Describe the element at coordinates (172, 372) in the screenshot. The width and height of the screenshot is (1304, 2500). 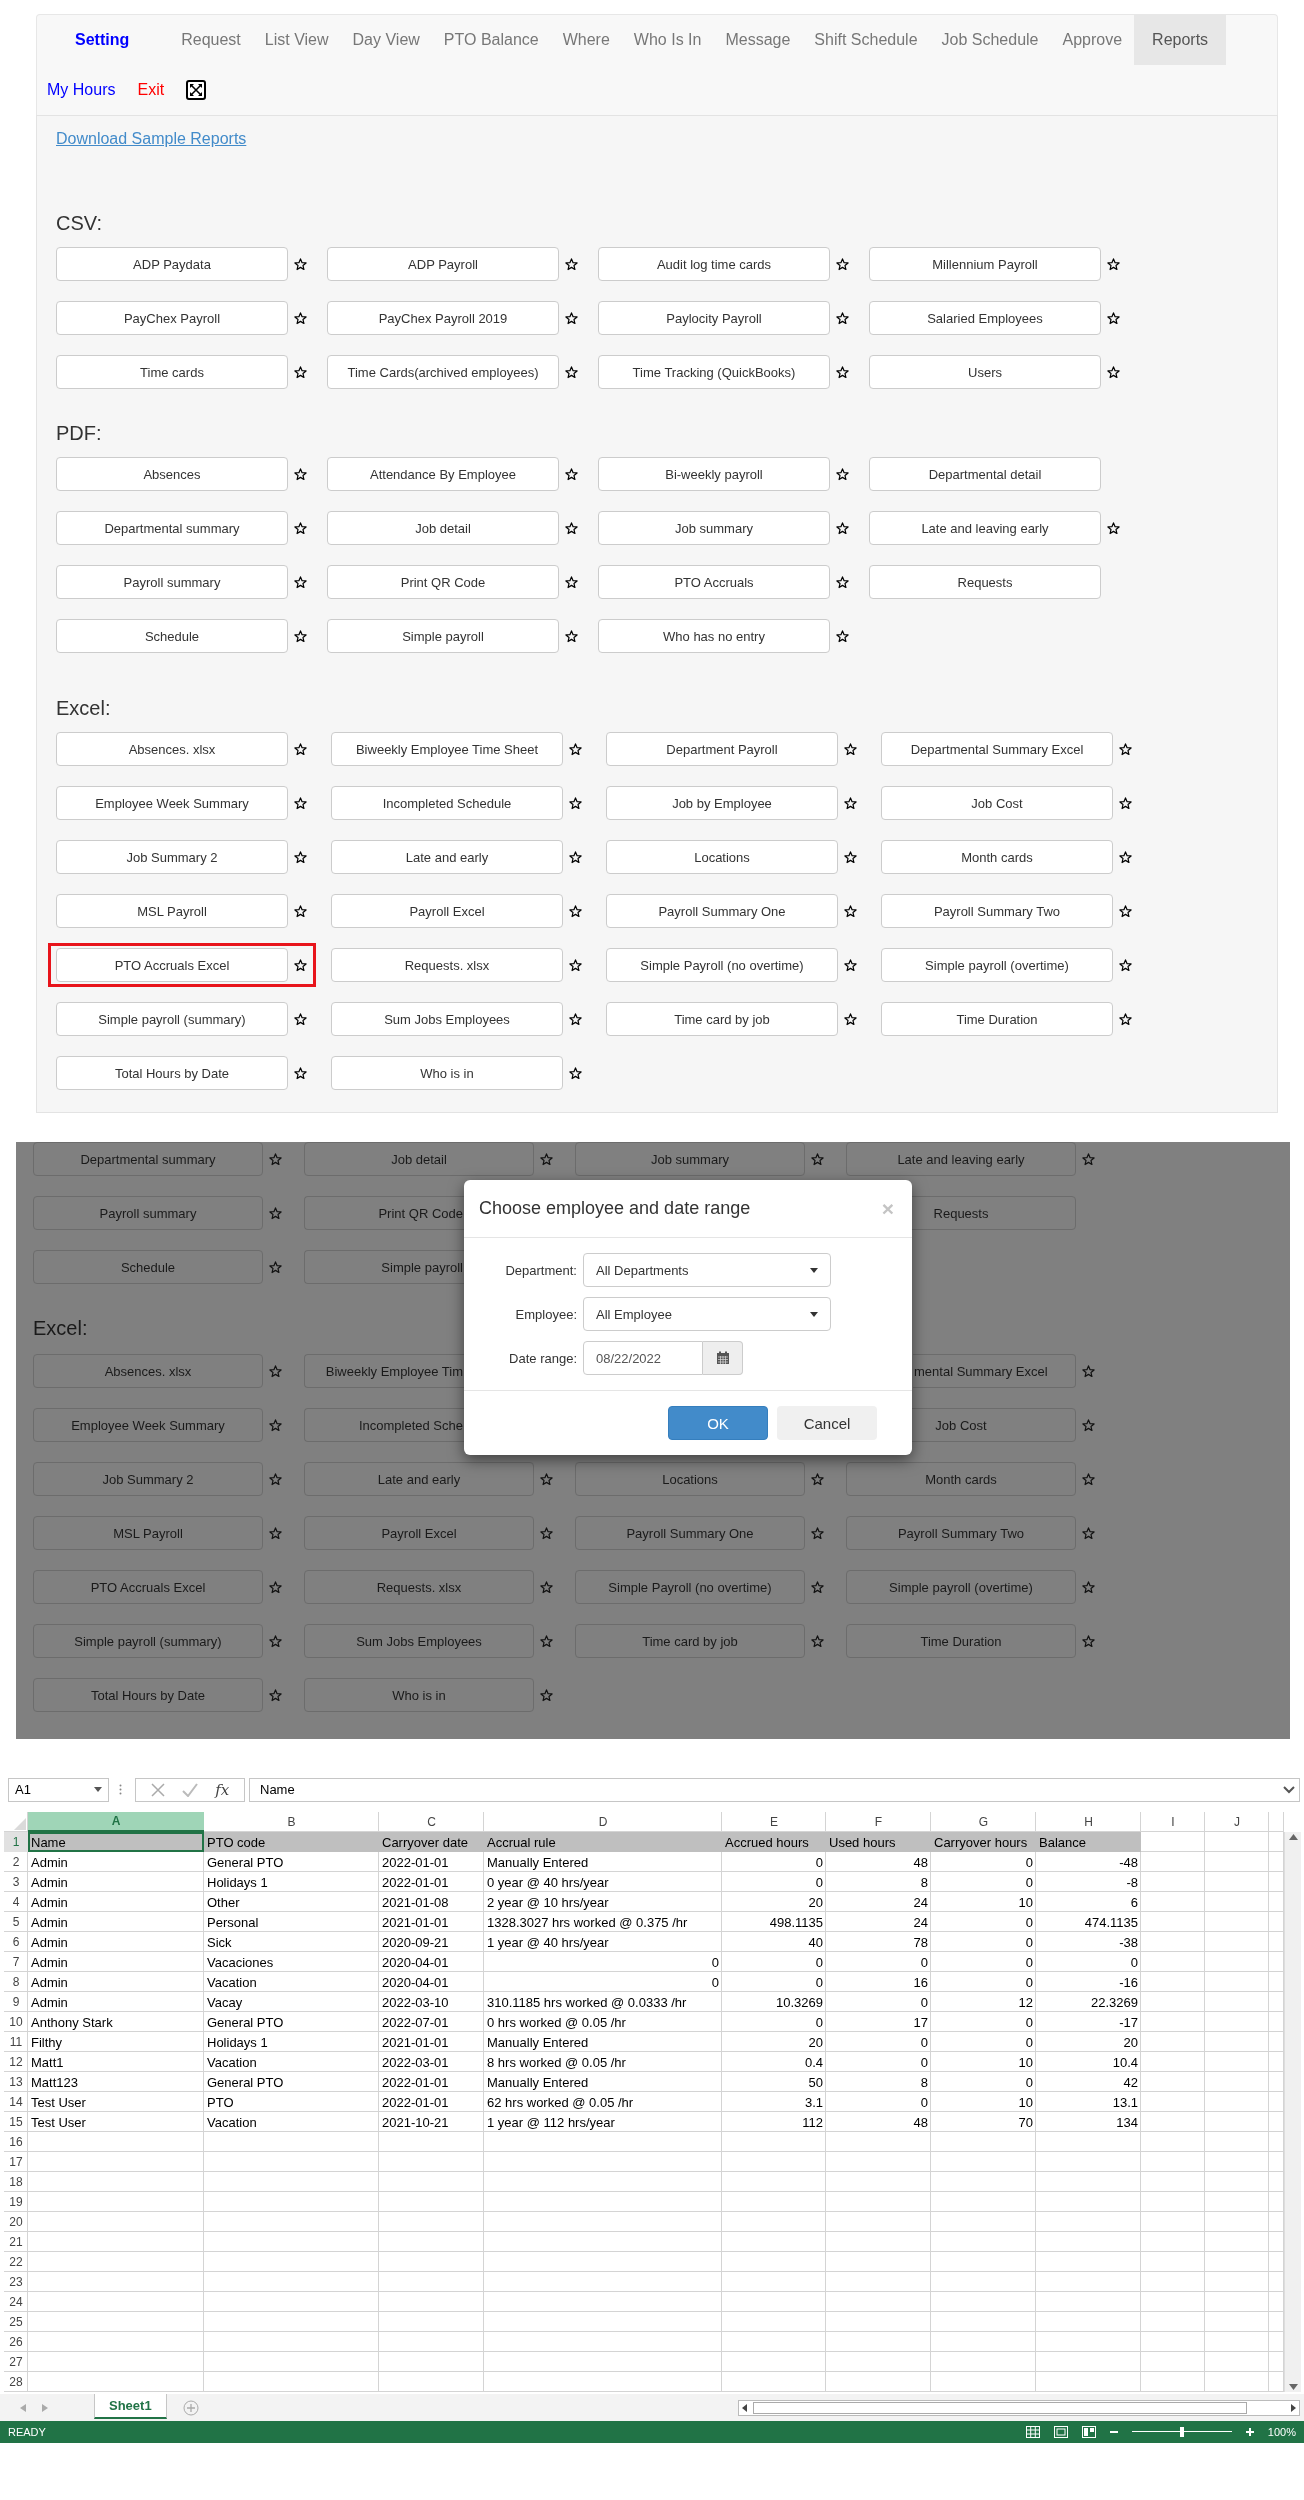
I see `report-button: Time cards` at that location.